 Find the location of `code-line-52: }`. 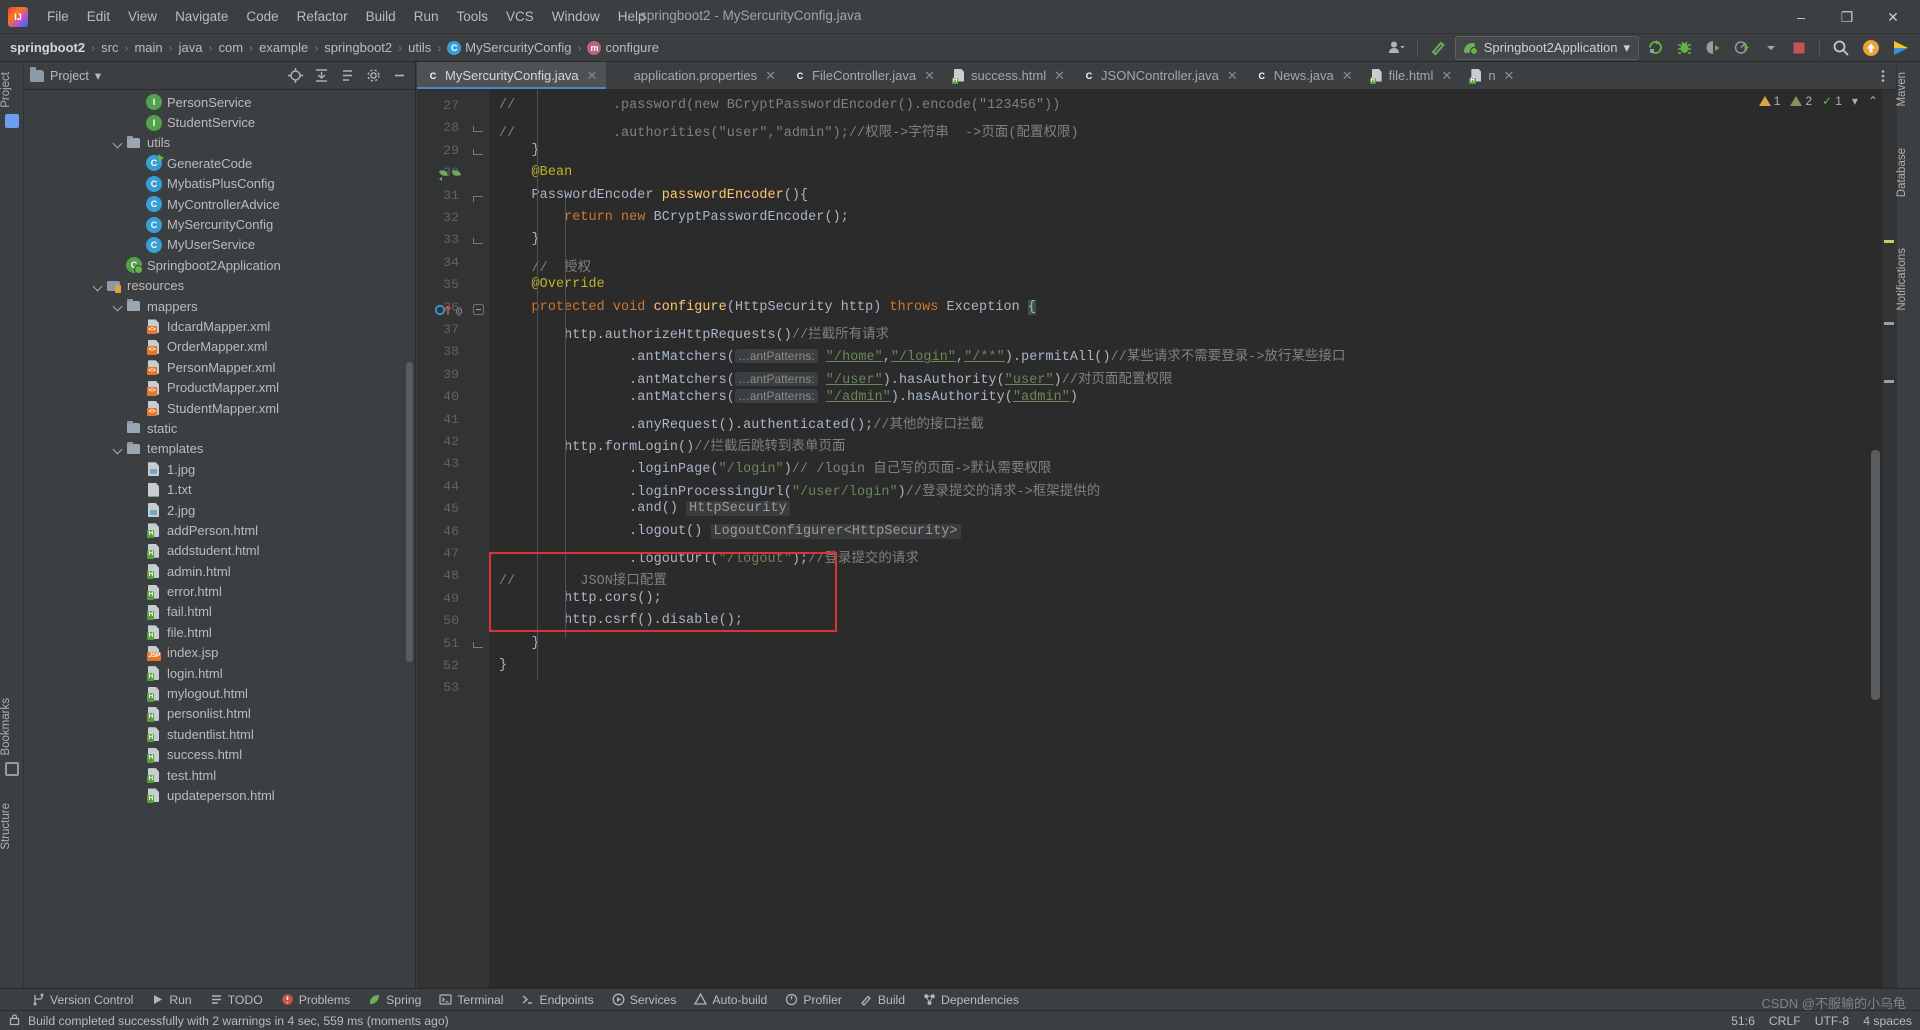

code-line-52: } is located at coordinates (503, 665).